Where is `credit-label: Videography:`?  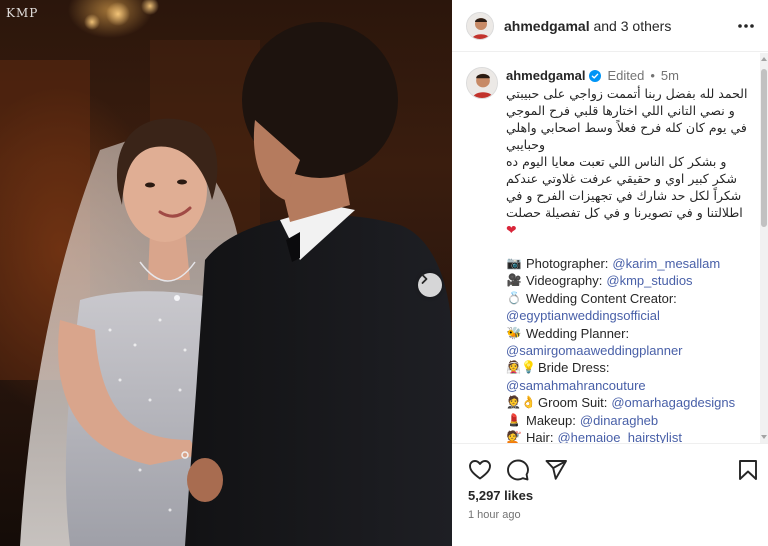
credit-label: Videography: is located at coordinates (564, 281).